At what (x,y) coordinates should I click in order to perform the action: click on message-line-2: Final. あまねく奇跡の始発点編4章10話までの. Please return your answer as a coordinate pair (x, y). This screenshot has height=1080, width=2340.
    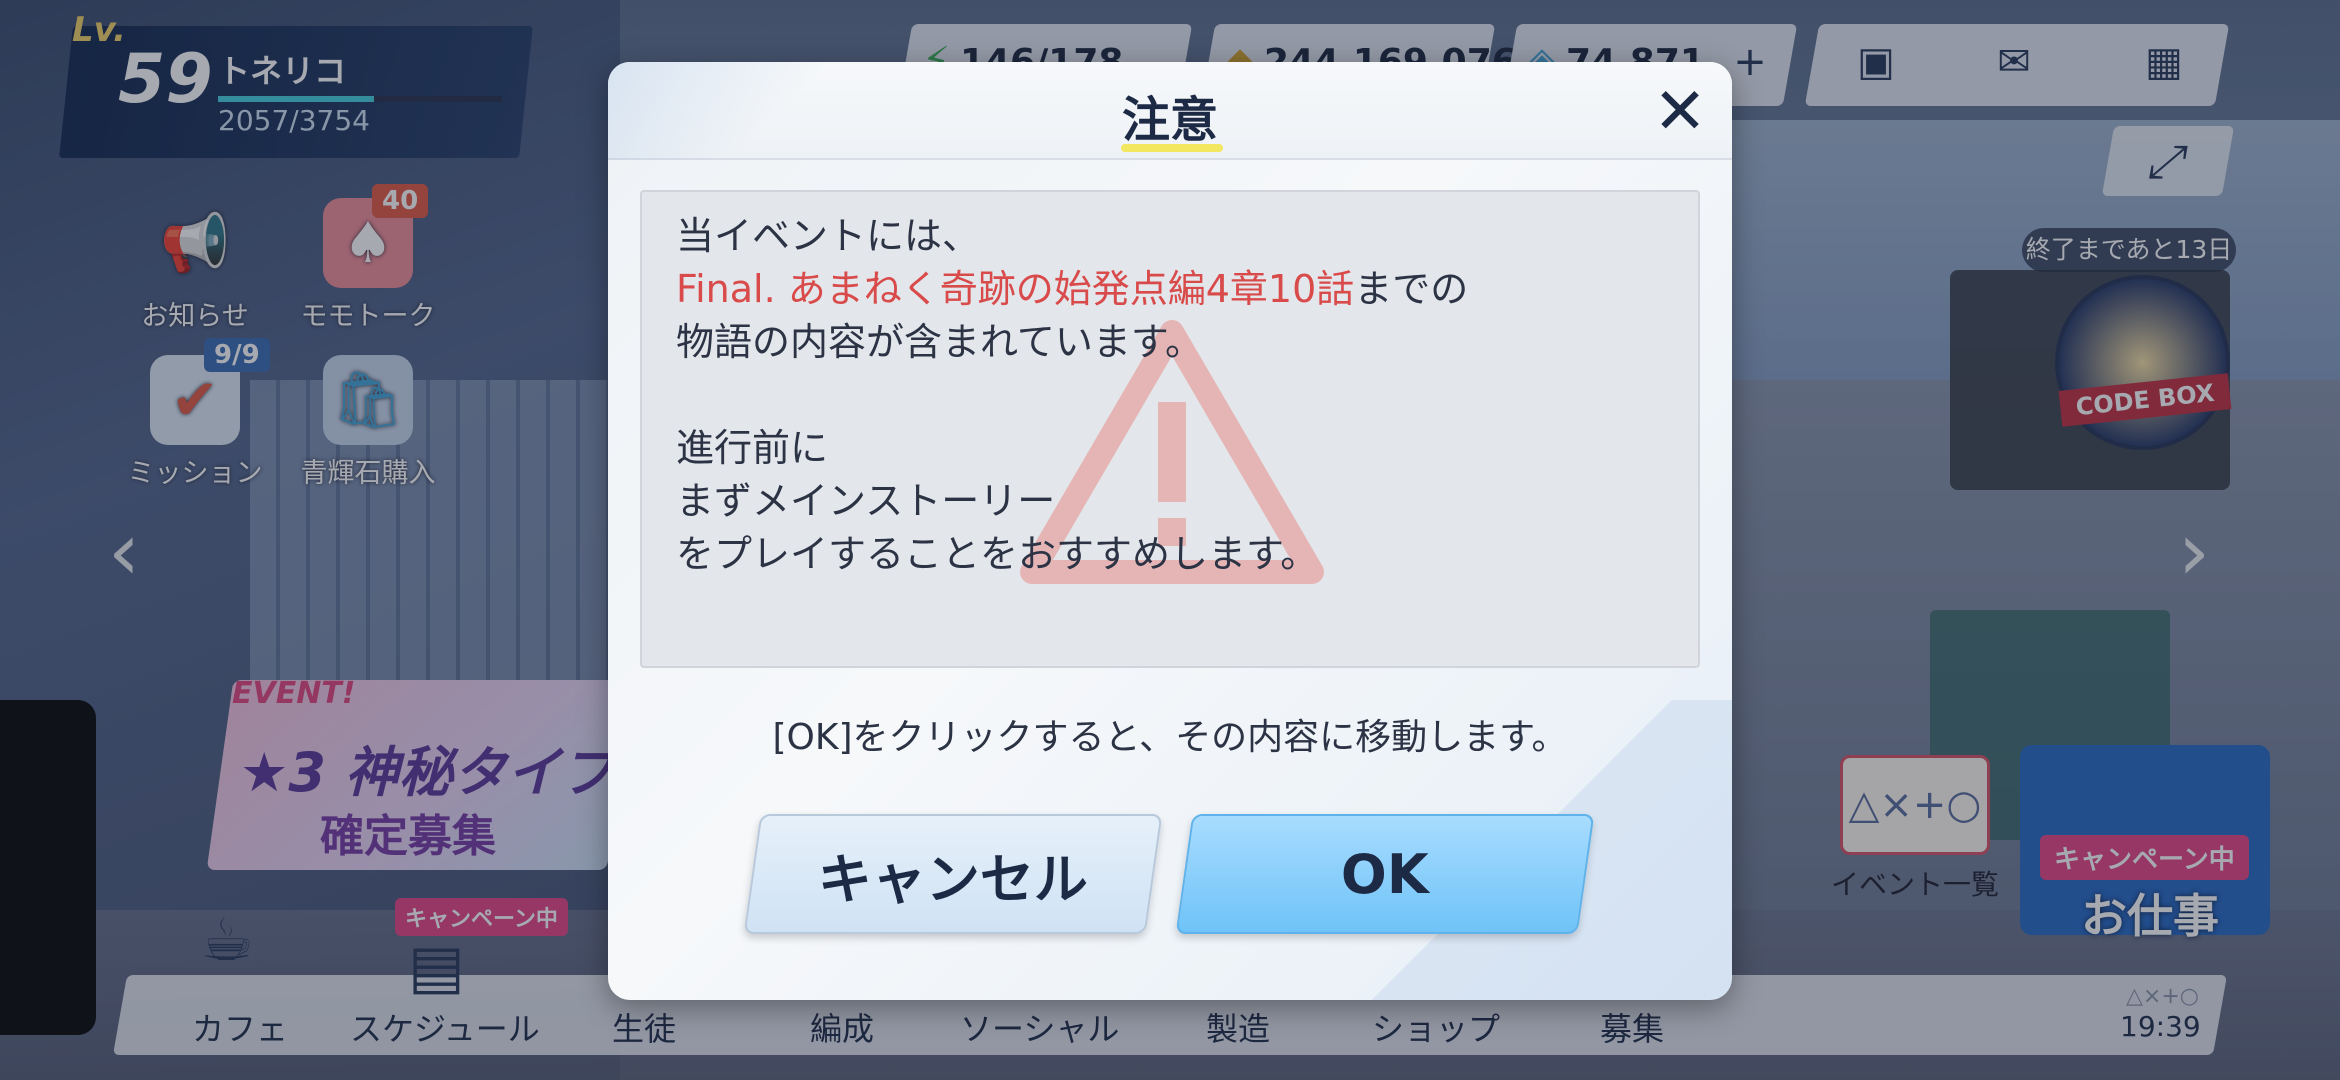
    Looking at the image, I should click on (1072, 289).